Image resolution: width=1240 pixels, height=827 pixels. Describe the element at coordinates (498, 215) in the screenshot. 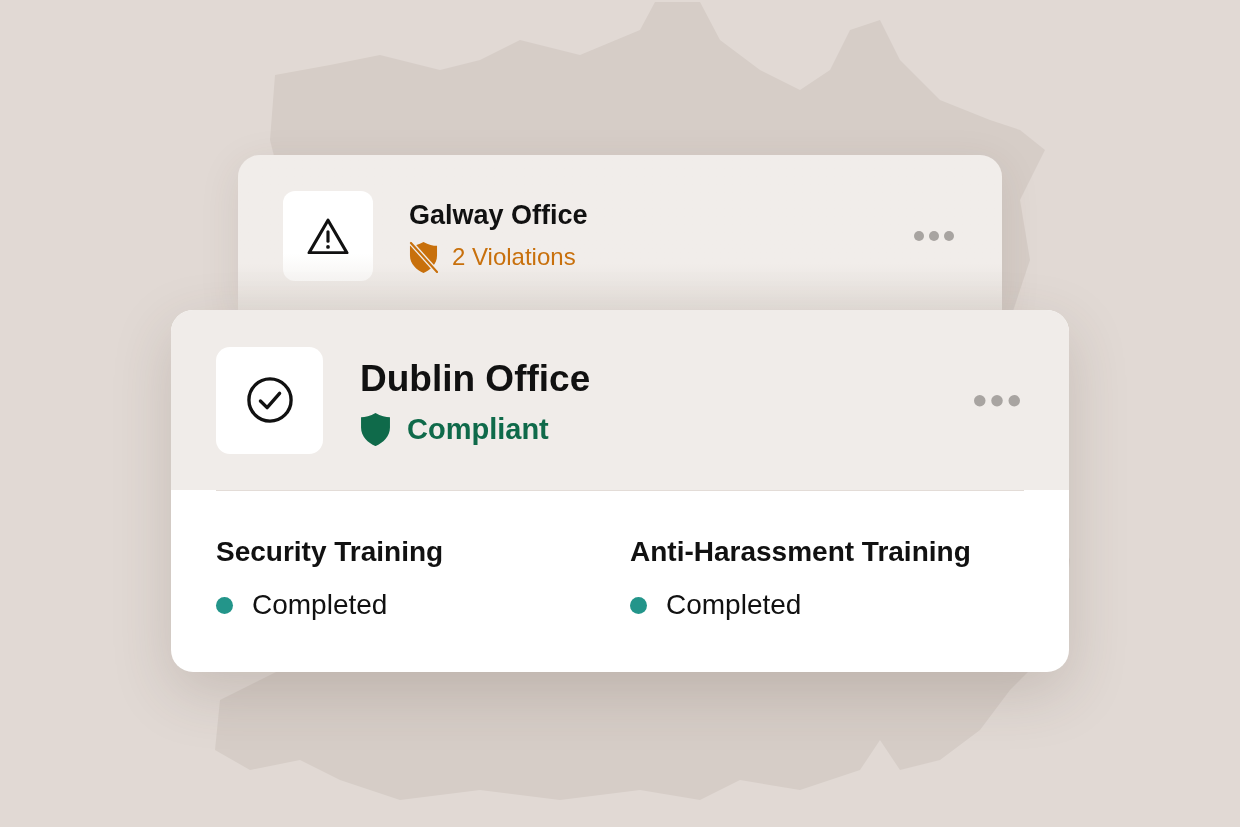

I see `office-name: Galway Office` at that location.